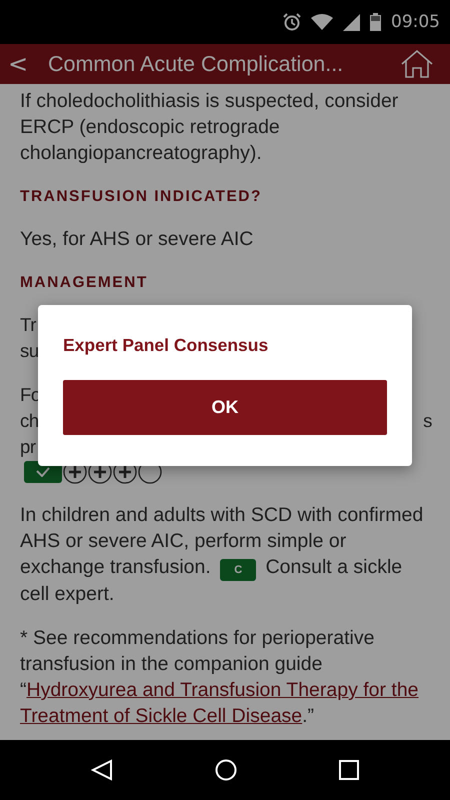  I want to click on body-text: ch, so click(29, 421).